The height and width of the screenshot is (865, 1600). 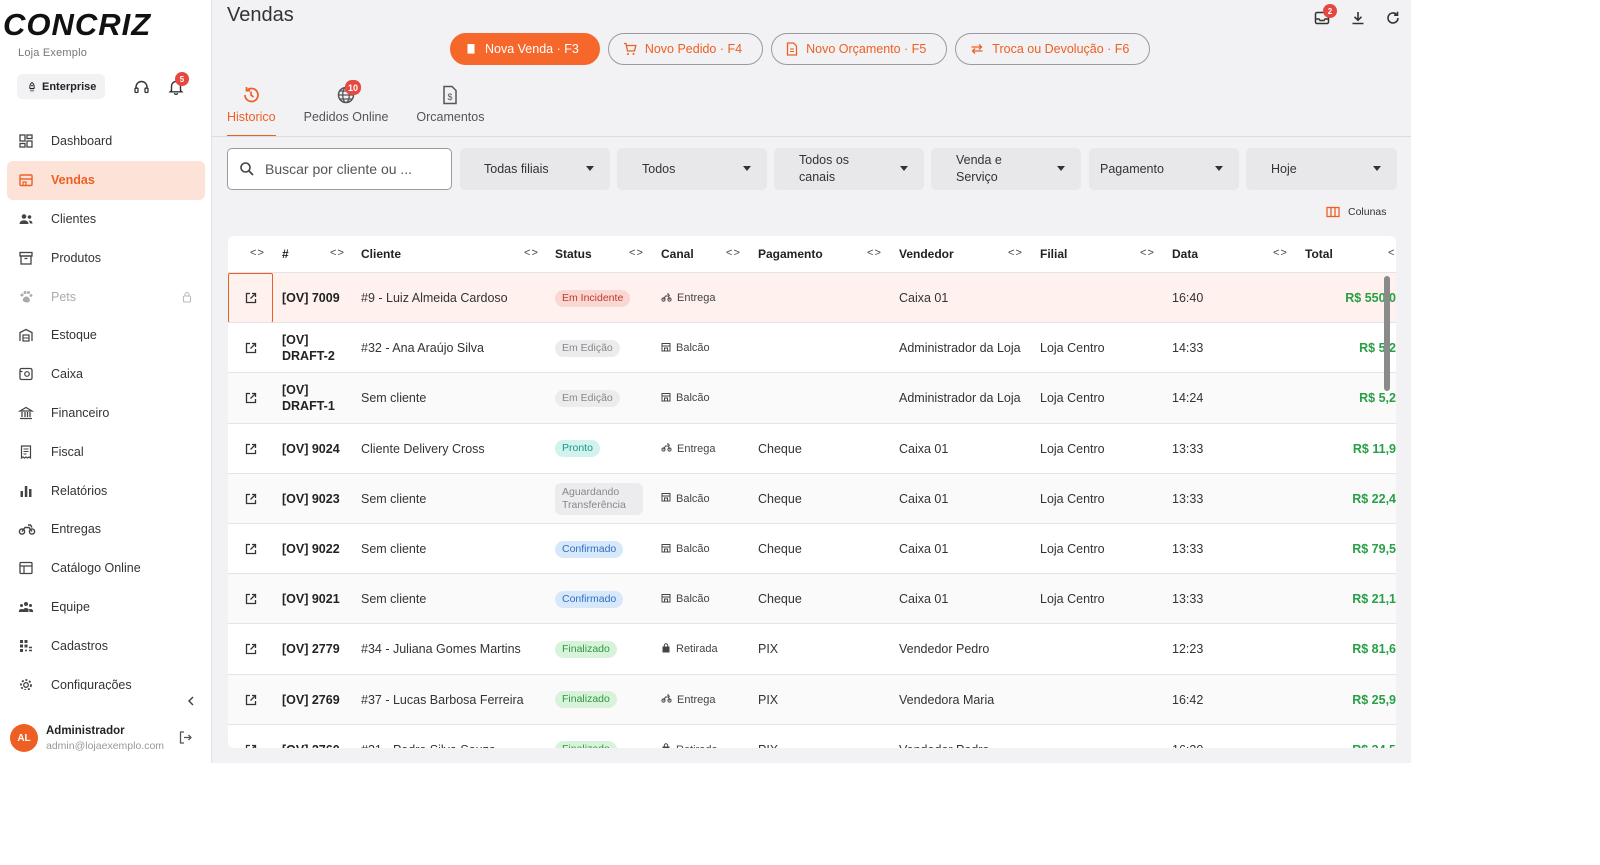 What do you see at coordinates (67, 374) in the screenshot?
I see `sidebar-item-label: Caixa` at bounding box center [67, 374].